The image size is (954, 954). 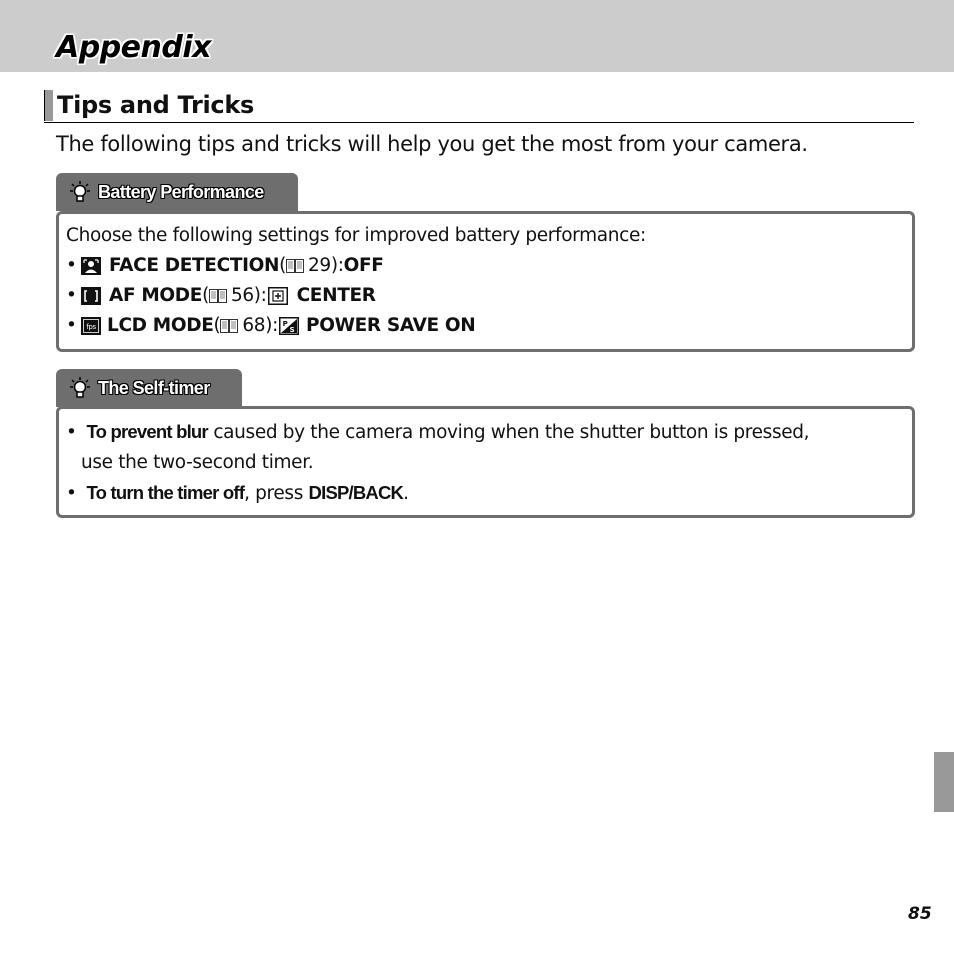 I want to click on button-name: DISP/BACK, so click(x=356, y=492).